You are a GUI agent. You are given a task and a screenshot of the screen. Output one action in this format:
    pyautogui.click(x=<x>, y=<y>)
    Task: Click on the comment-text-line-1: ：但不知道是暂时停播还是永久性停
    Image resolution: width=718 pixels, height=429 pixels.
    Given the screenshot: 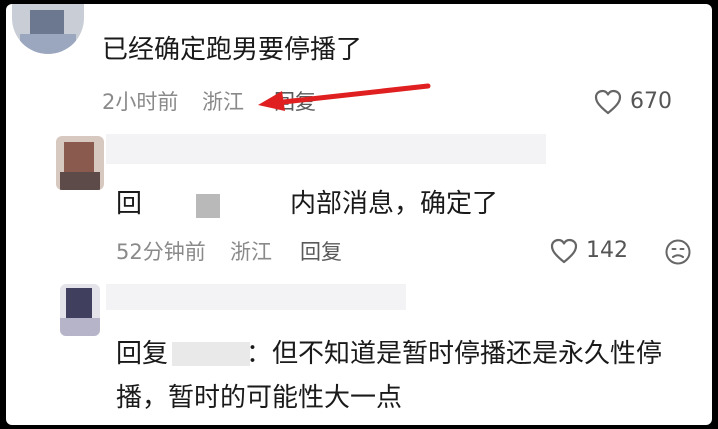 What is the action you would take?
    pyautogui.click(x=454, y=354)
    